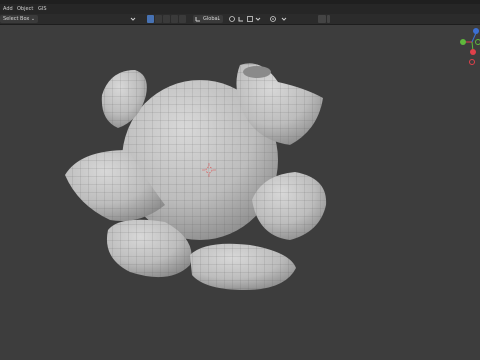 This screenshot has height=360, width=480. Describe the element at coordinates (257, 72) in the screenshot. I see `mesh-horn-cavity` at that location.